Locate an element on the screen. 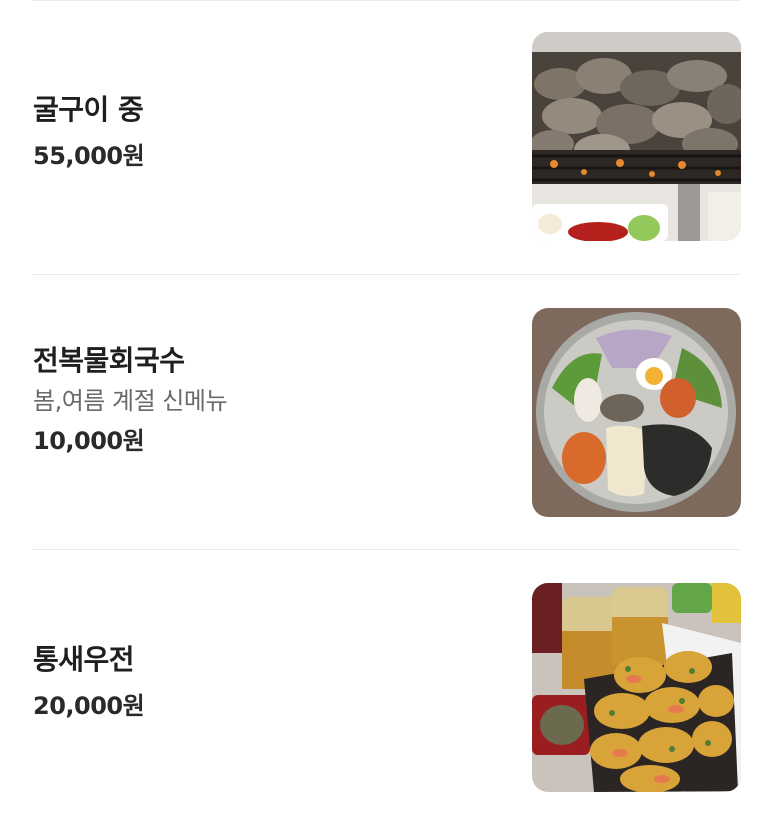 The image size is (773, 823). menu-item-info: 전복물회국수 봄,여름 계절 신메뉴 10,000원 is located at coordinates (130, 400).